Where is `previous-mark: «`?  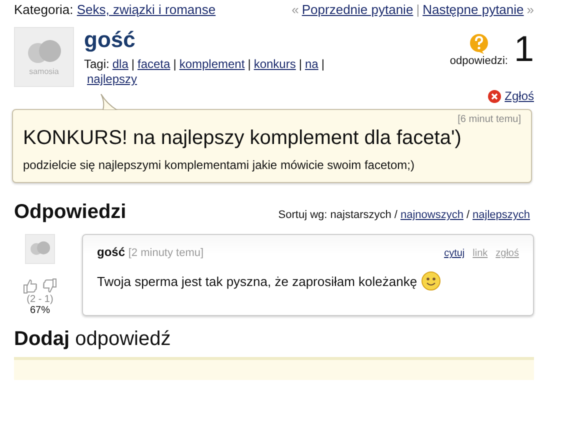
previous-mark: « is located at coordinates (295, 9).